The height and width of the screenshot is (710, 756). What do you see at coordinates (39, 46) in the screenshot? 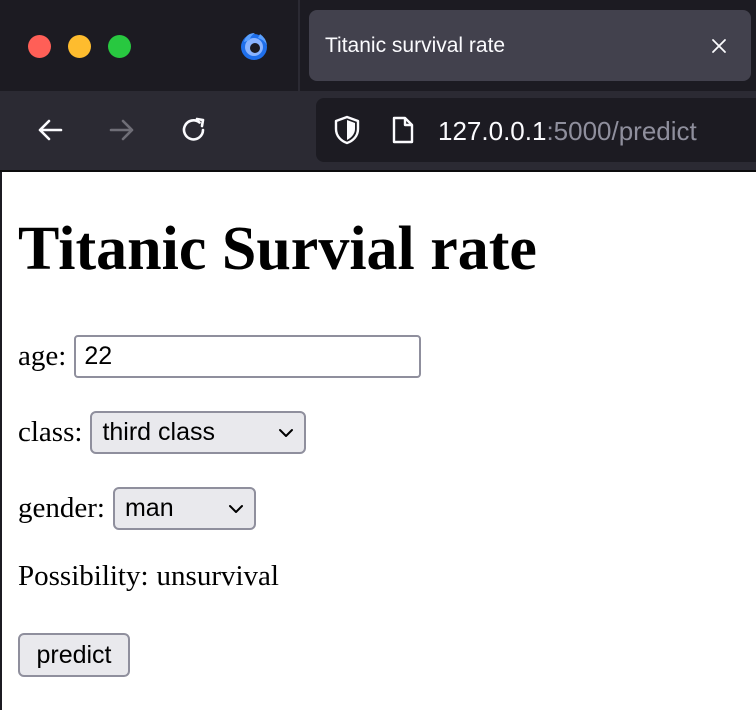
I see `window-close-button` at bounding box center [39, 46].